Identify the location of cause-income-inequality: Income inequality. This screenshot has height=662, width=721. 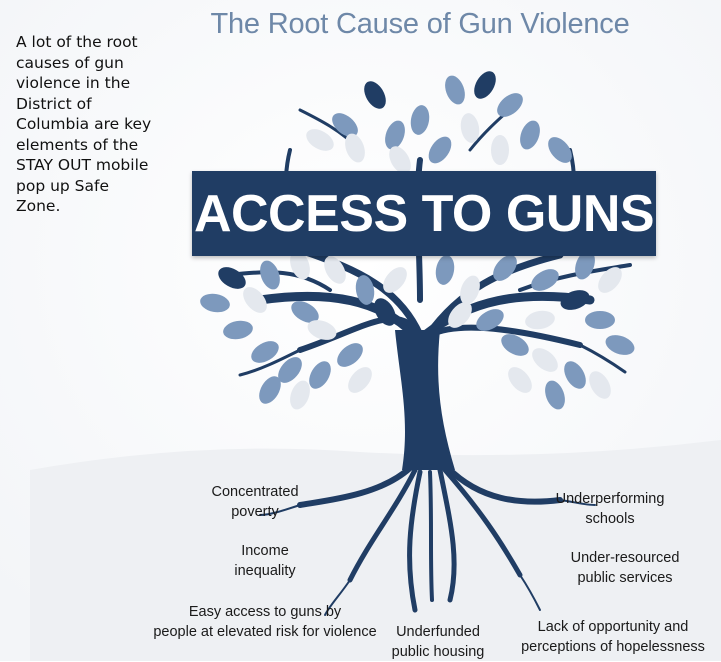
(265, 561).